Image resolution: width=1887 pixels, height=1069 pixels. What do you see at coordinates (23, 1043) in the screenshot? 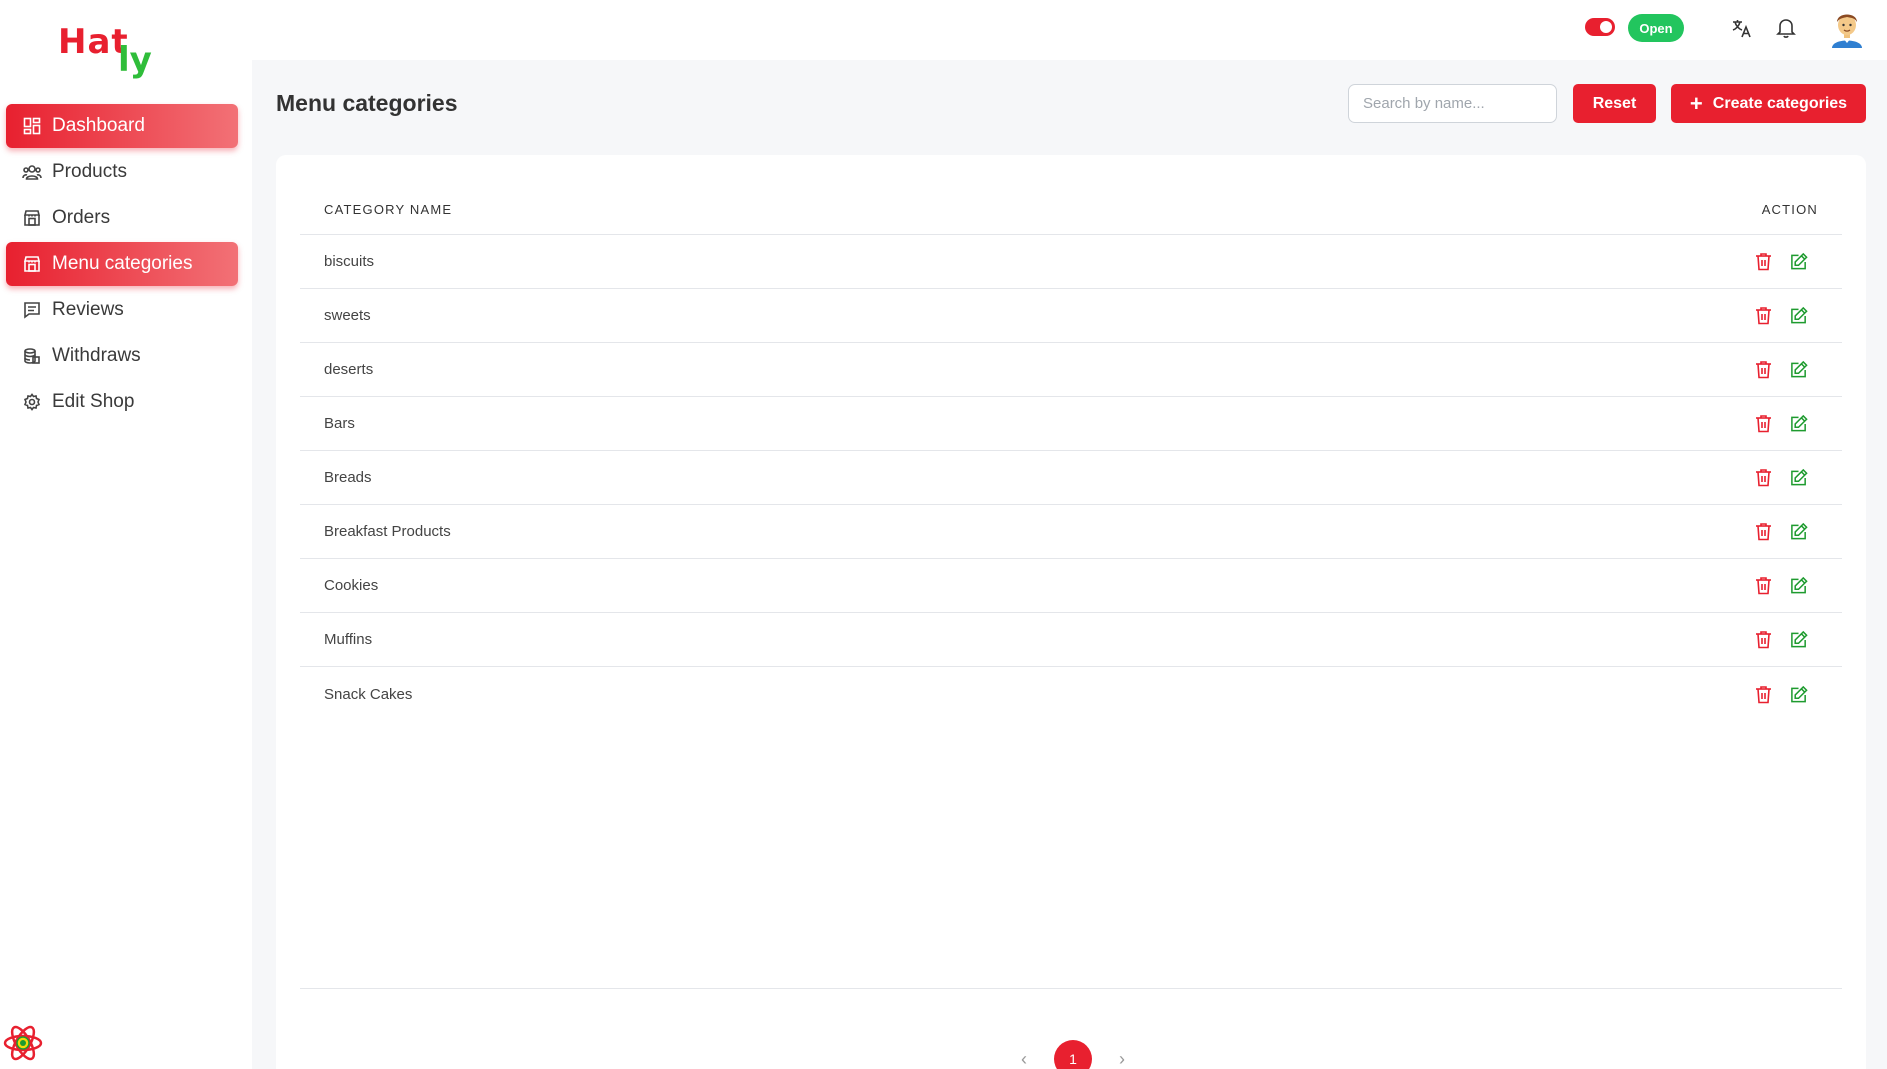
I see `react-logo-icon` at bounding box center [23, 1043].